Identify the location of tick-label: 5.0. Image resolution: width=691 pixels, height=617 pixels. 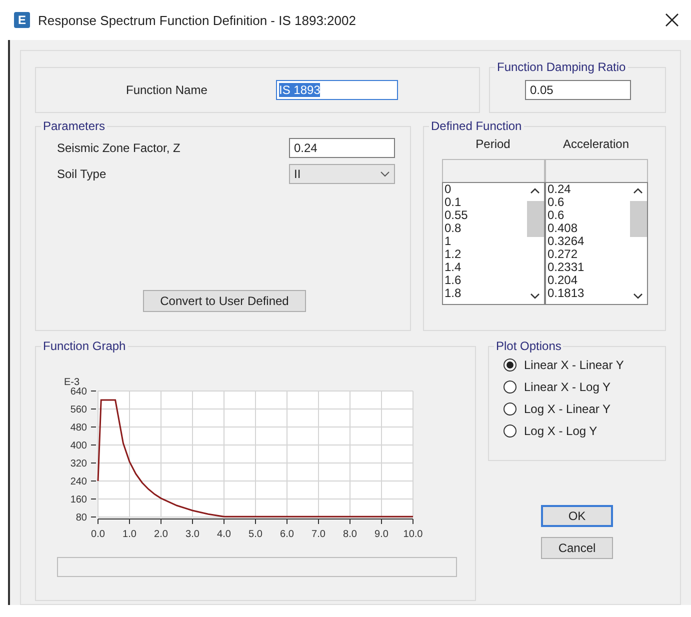
(255, 534).